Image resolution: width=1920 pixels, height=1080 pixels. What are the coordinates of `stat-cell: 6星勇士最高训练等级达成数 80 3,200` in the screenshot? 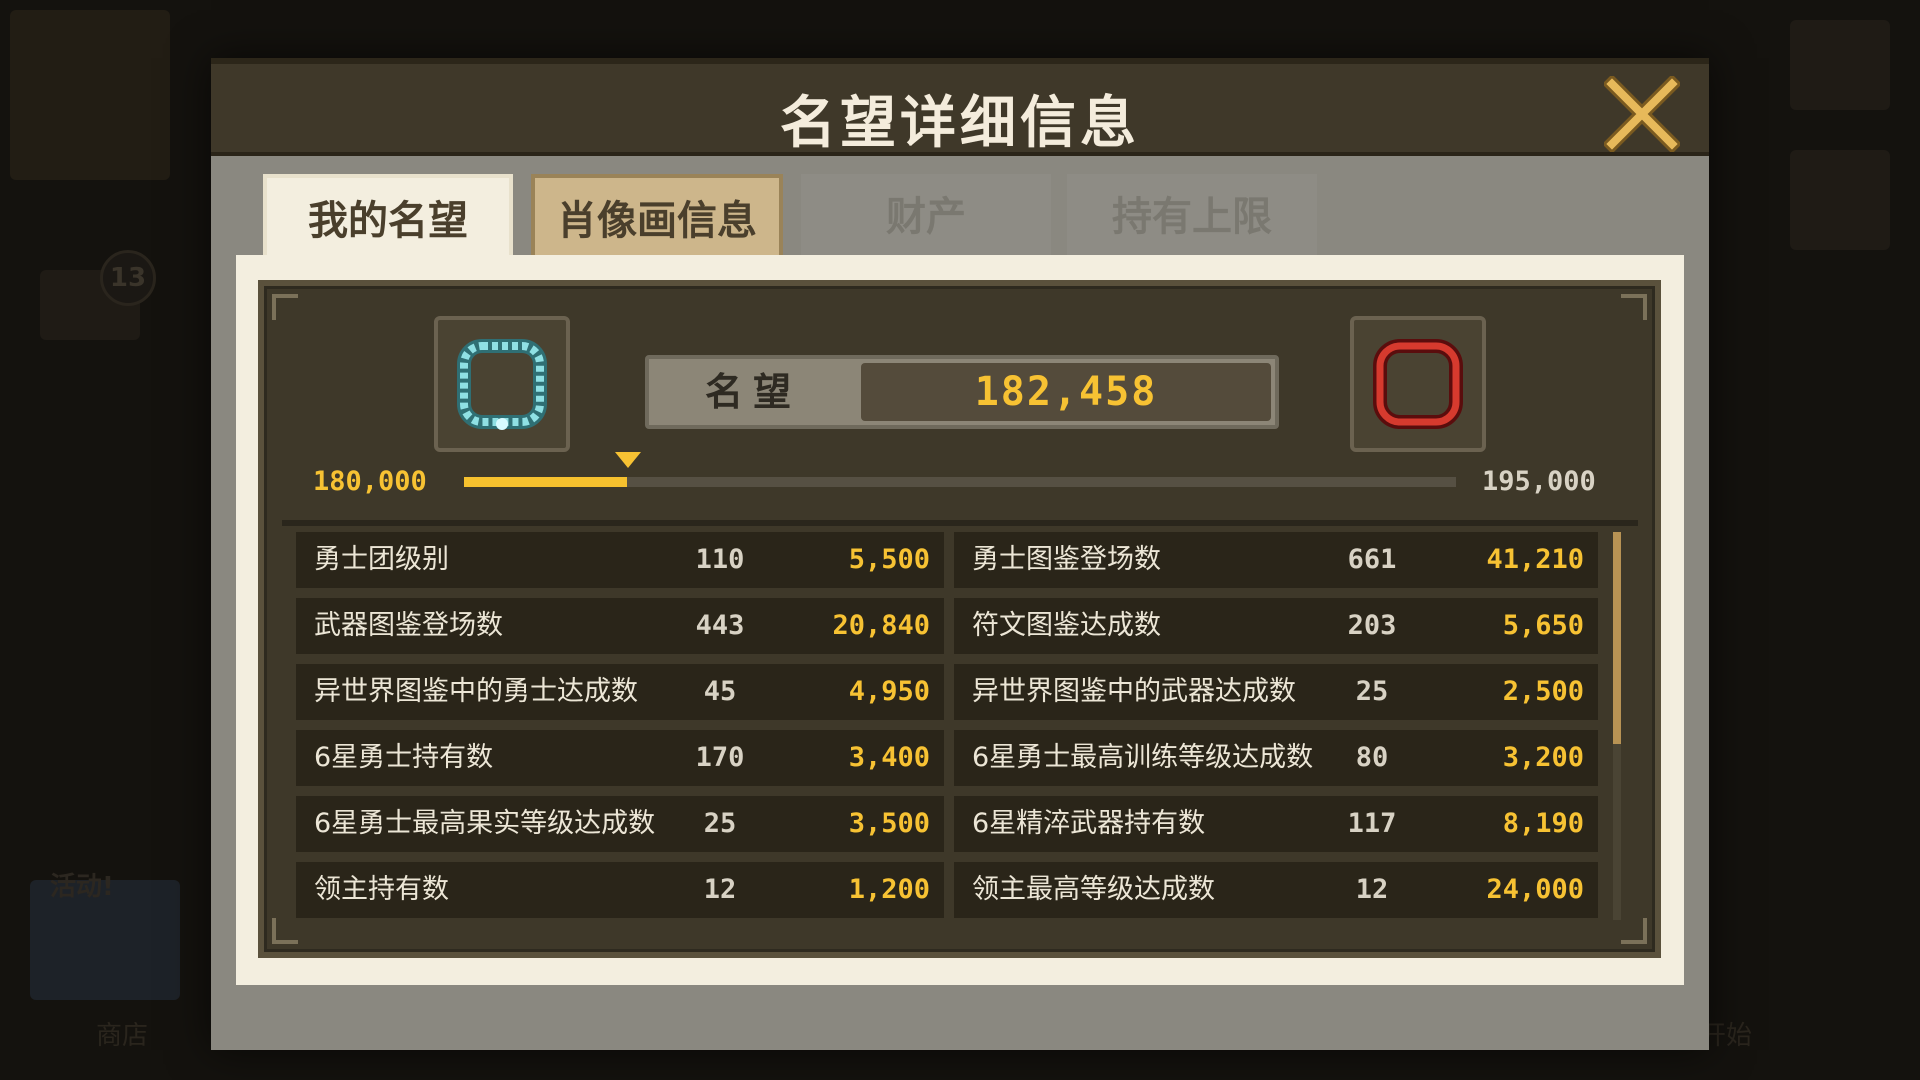 It's located at (1276, 758).